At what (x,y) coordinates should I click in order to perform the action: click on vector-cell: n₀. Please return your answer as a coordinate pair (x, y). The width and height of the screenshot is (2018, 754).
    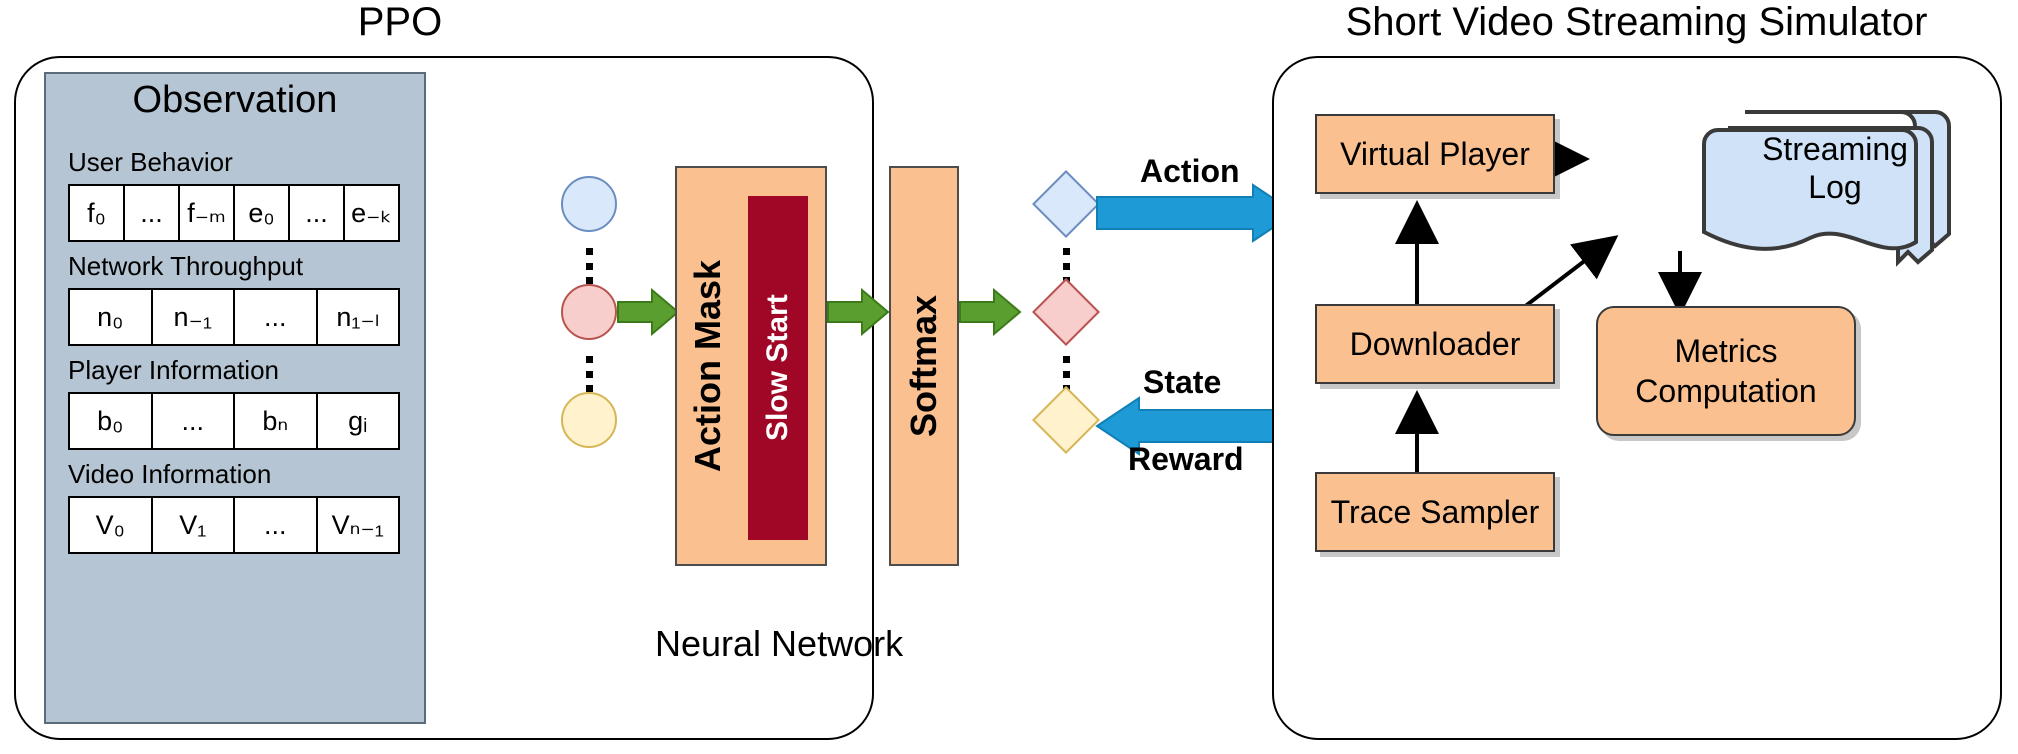
    Looking at the image, I should click on (111, 317).